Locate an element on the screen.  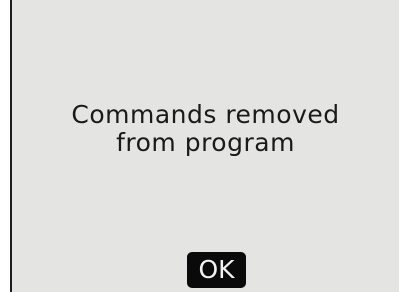
message-line-2: from program is located at coordinates (205, 142).